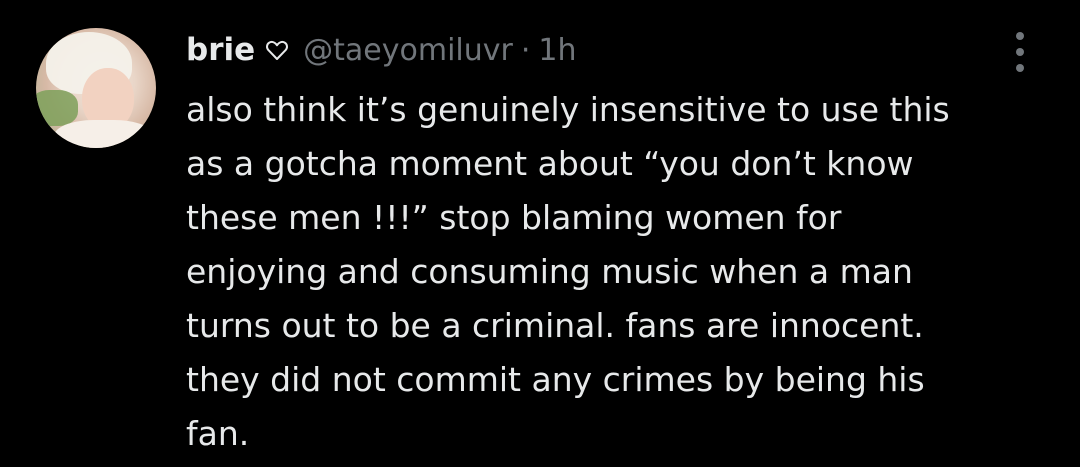 This screenshot has width=1080, height=467. Describe the element at coordinates (96, 88) in the screenshot. I see `avatar` at that location.